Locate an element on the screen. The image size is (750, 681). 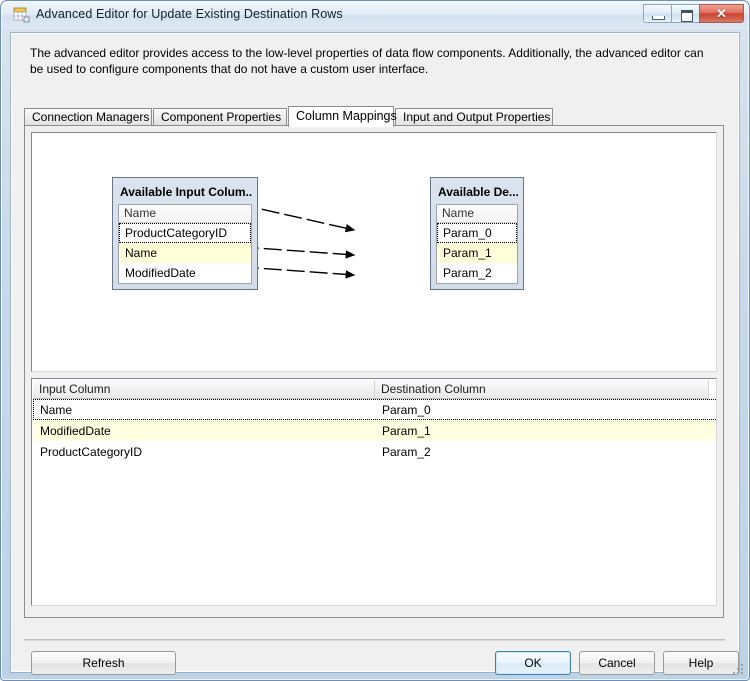
available-destination-columns-list: Name Param_0 Param_1 Param_2 is located at coordinates (477, 244).